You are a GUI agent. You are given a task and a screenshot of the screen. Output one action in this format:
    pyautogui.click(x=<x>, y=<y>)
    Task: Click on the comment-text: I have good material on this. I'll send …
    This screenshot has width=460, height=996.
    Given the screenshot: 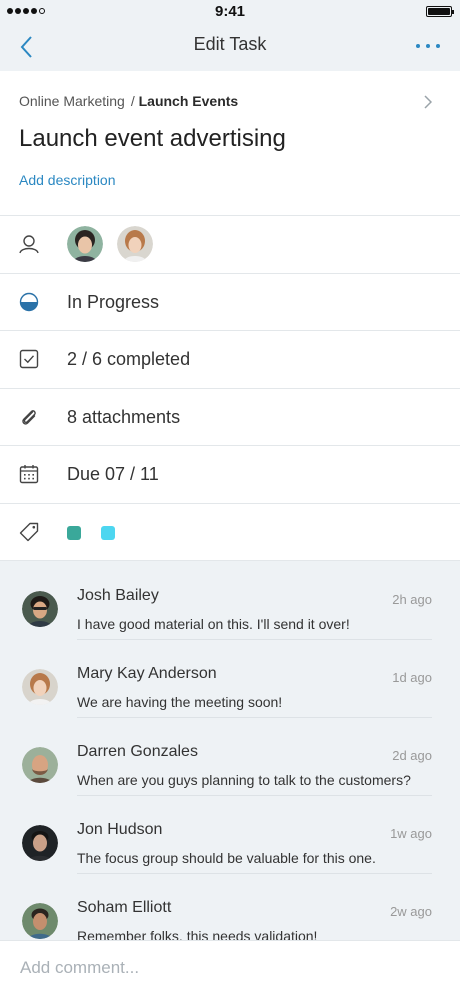 What is the action you would take?
    pyautogui.click(x=213, y=624)
    